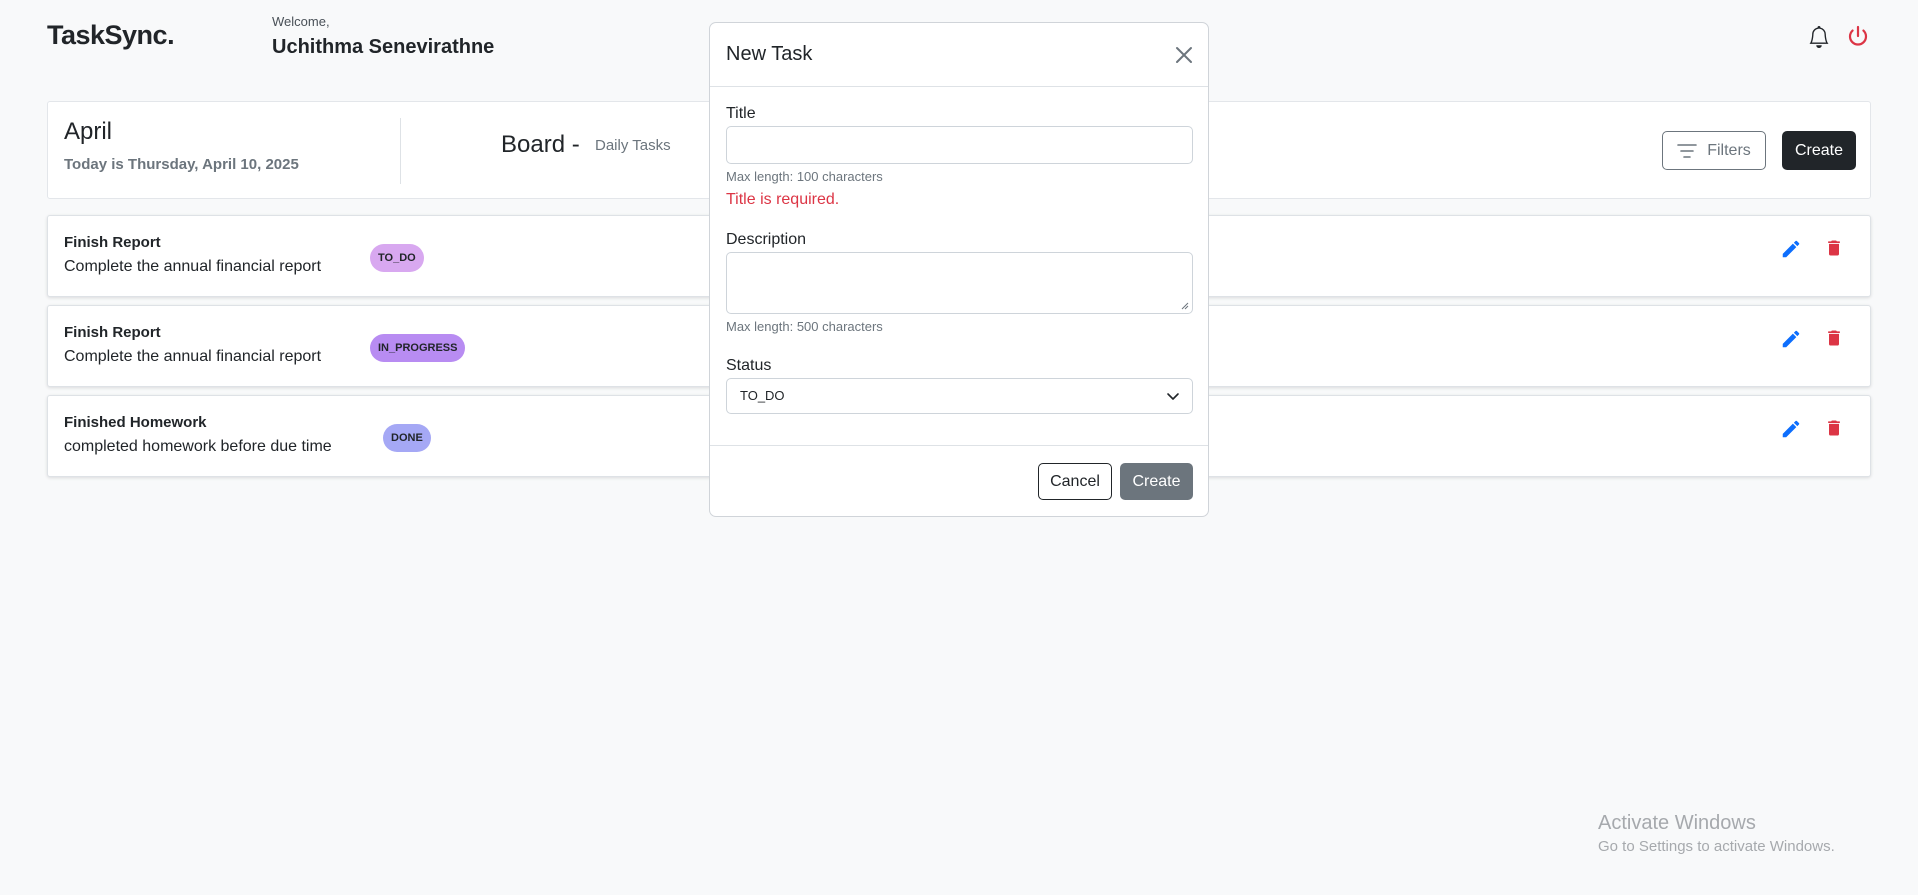 Image resolution: width=1918 pixels, height=895 pixels. I want to click on filters-label: Filters, so click(1729, 150).